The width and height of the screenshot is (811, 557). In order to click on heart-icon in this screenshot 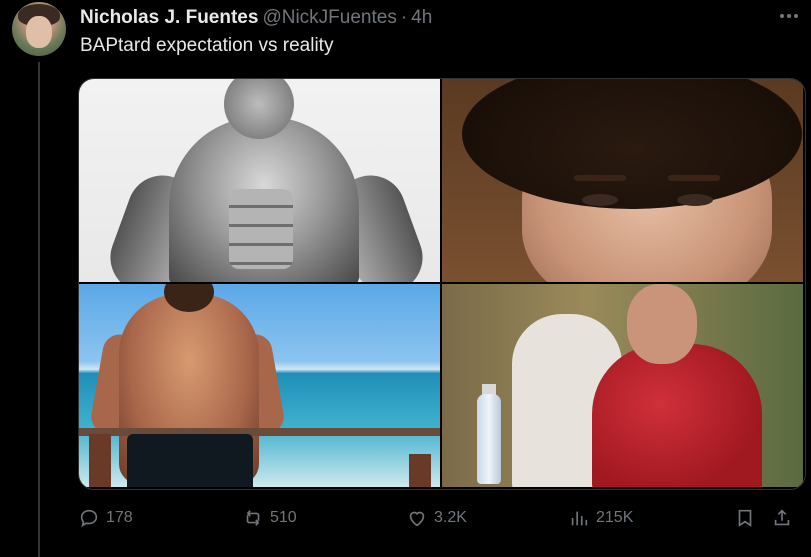, I will do `click(417, 519)`.